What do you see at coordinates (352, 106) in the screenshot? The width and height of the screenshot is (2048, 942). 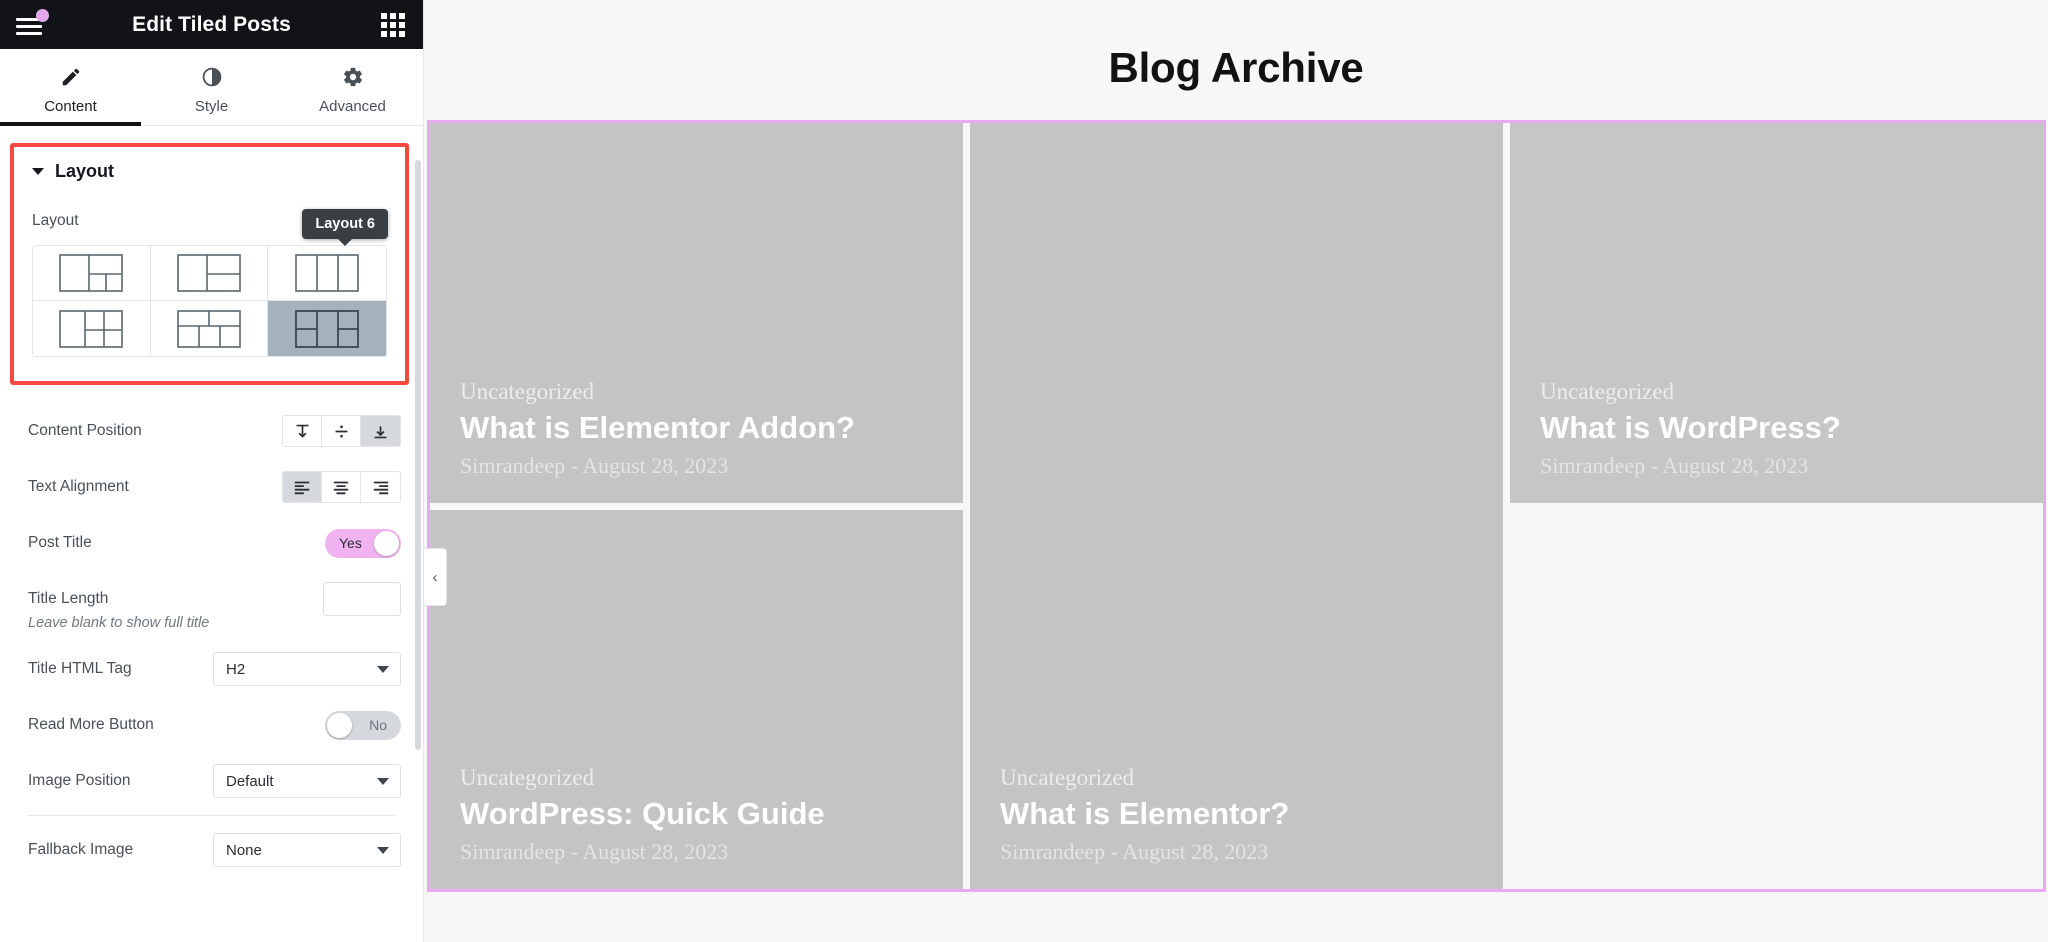 I see `tab-advanced-label: Advanced` at bounding box center [352, 106].